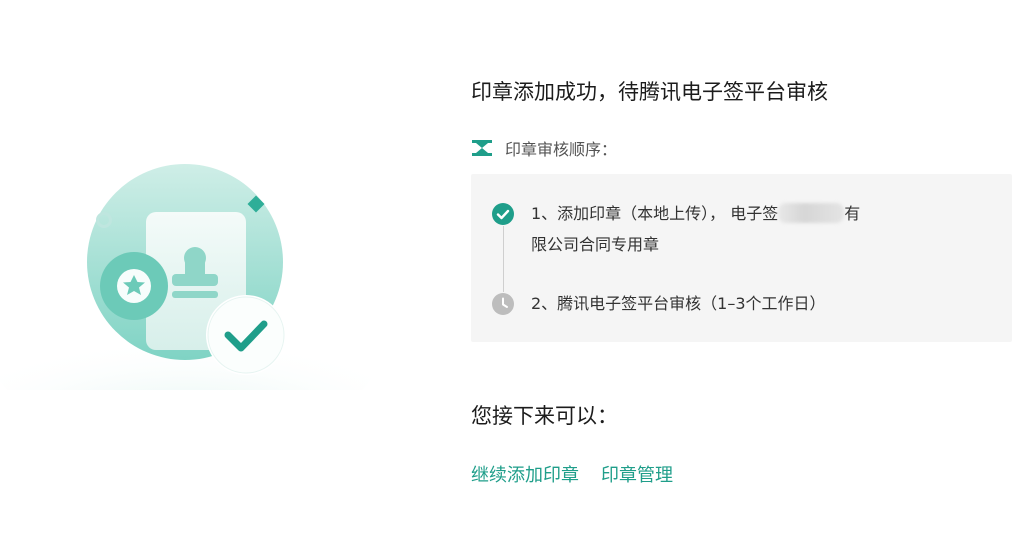 The width and height of the screenshot is (1012, 545). What do you see at coordinates (503, 259) in the screenshot?
I see `step-connector` at bounding box center [503, 259].